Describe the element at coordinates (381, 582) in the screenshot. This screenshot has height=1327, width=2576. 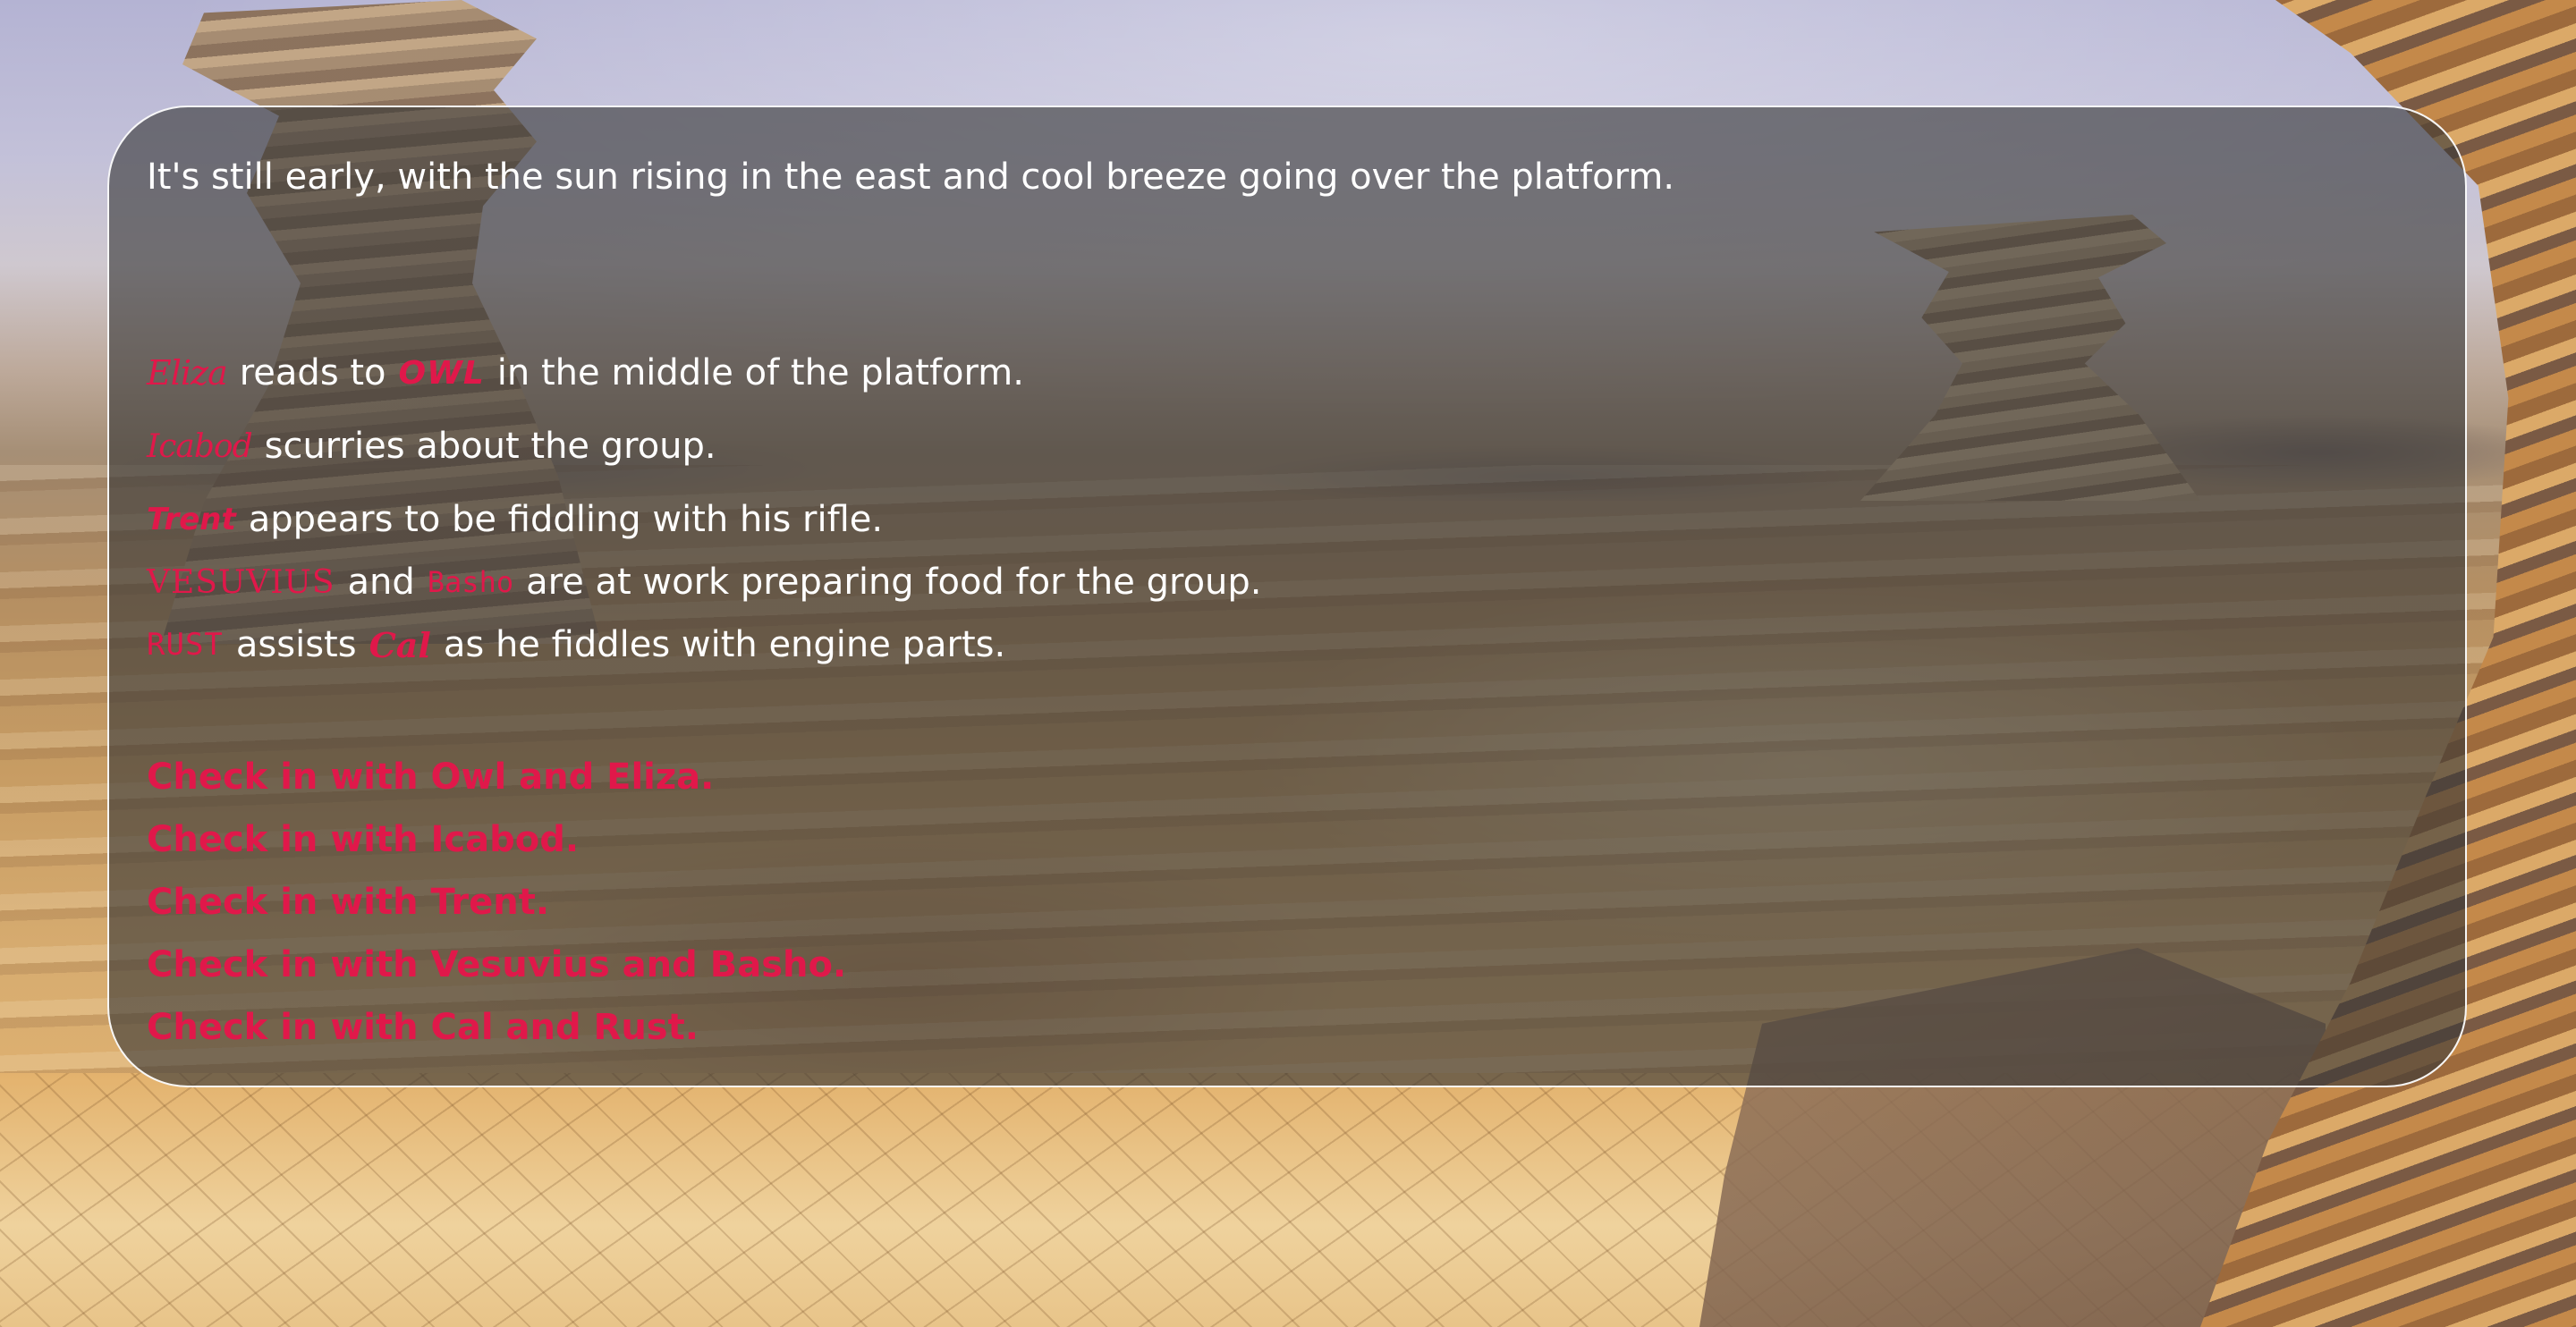
I see `scene-connector: and` at that location.